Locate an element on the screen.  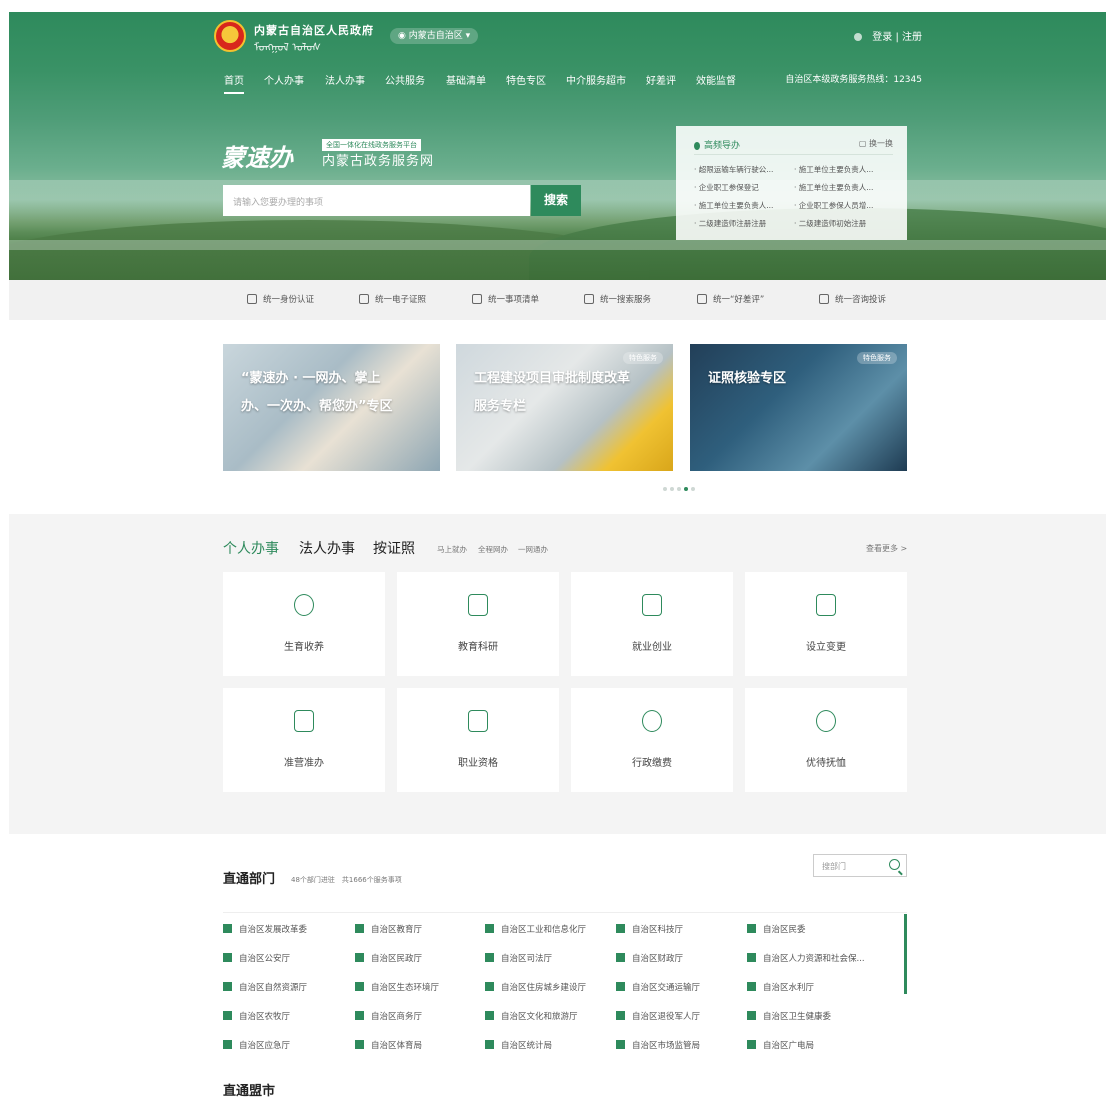
dept-item: 自治区体育局 is located at coordinates (419, 1045).